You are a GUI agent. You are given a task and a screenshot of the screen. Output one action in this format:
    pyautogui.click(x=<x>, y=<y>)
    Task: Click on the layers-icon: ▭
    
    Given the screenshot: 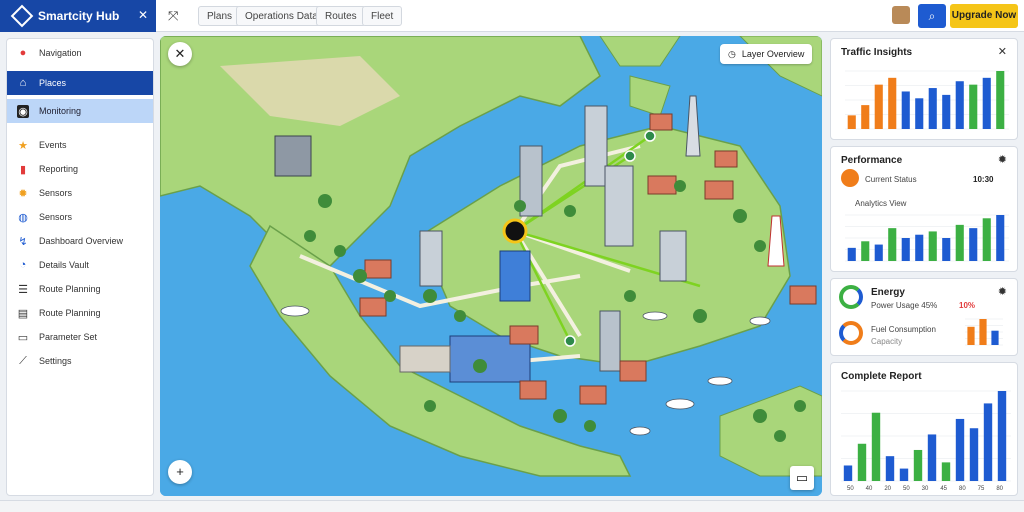 What is the action you would take?
    pyautogui.click(x=802, y=478)
    